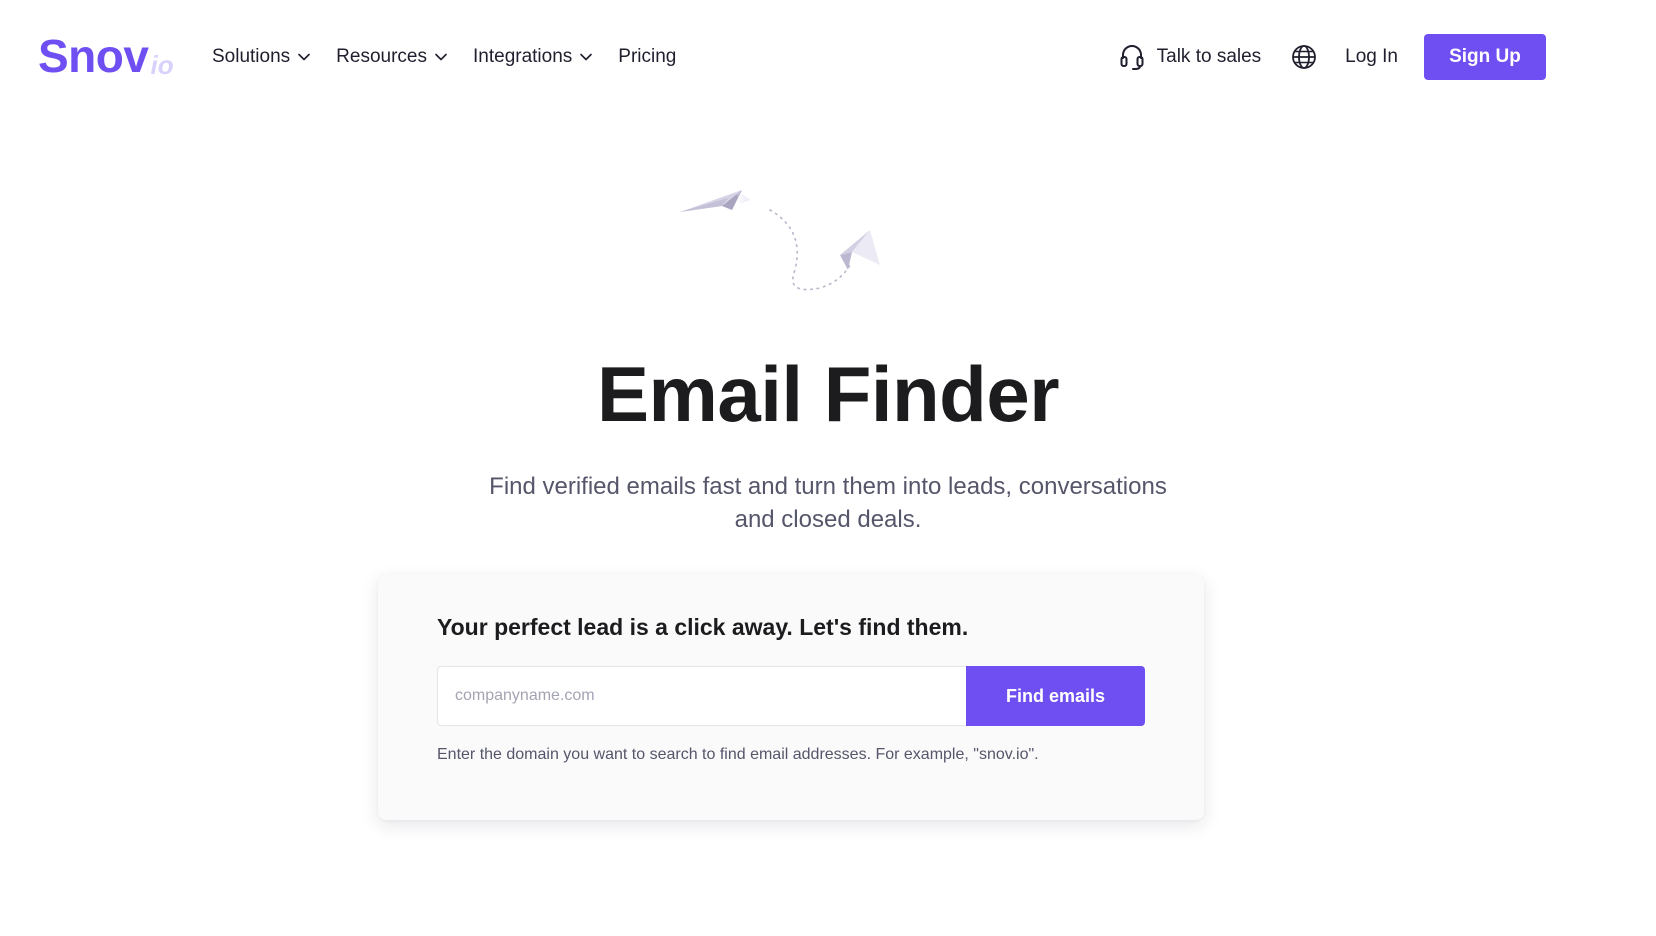 The image size is (1656, 936). Describe the element at coordinates (701, 696) in the screenshot. I see `domain-input` at that location.